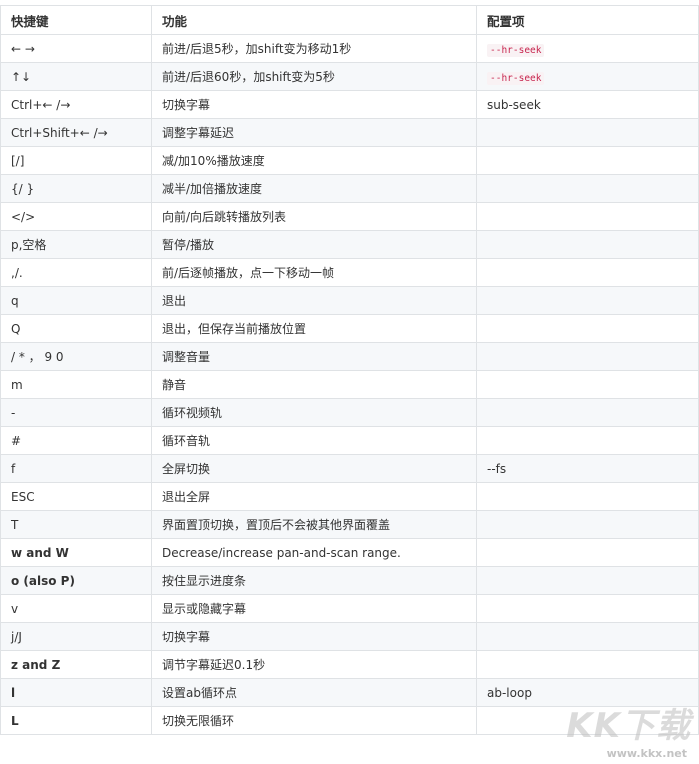 This screenshot has width=699, height=764. Describe the element at coordinates (76, 356) in the screenshot. I see `shortcut-key: / * ， 9 0` at that location.